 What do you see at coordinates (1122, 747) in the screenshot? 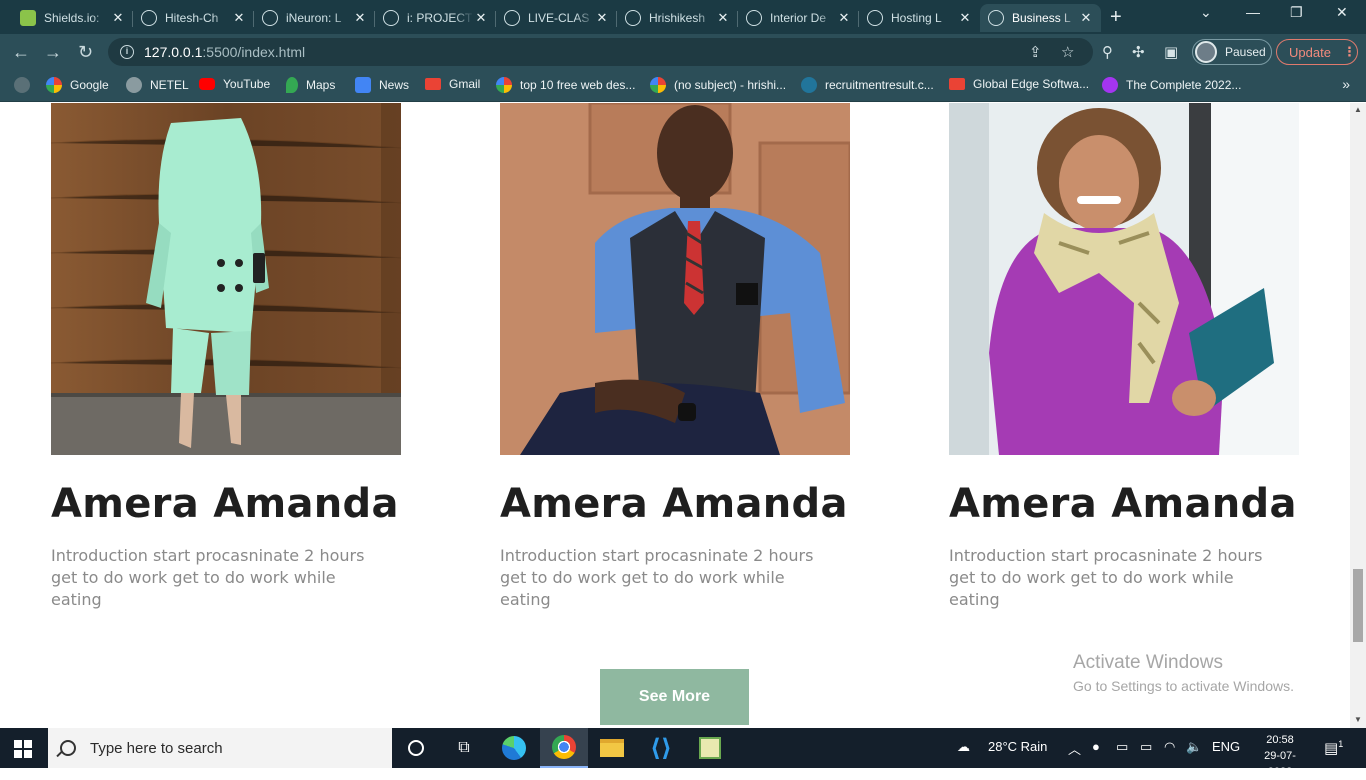
I see `meet-now-icon: ▭` at bounding box center [1122, 747].